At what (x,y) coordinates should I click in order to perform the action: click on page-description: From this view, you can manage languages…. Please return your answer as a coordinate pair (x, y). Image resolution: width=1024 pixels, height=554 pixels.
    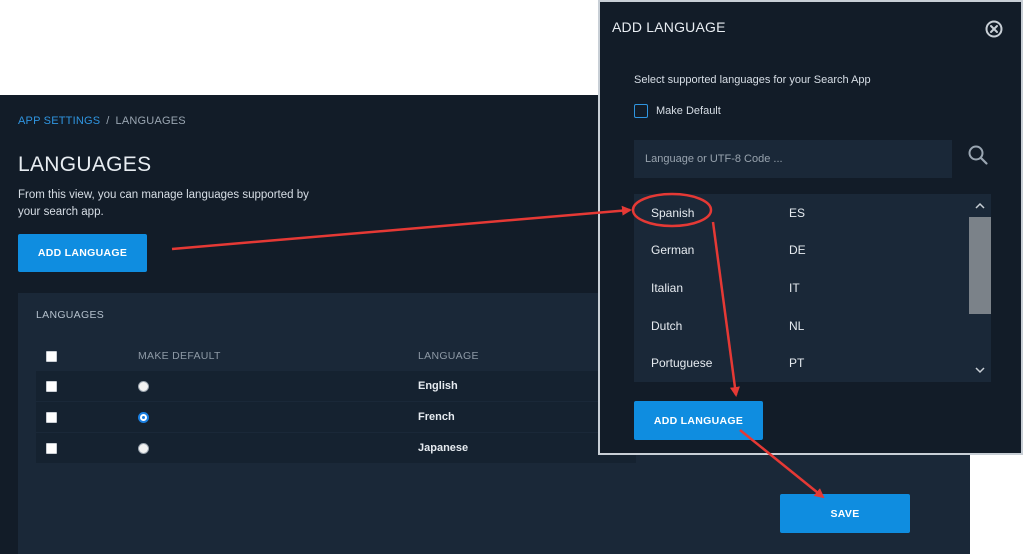
    Looking at the image, I should click on (163, 203).